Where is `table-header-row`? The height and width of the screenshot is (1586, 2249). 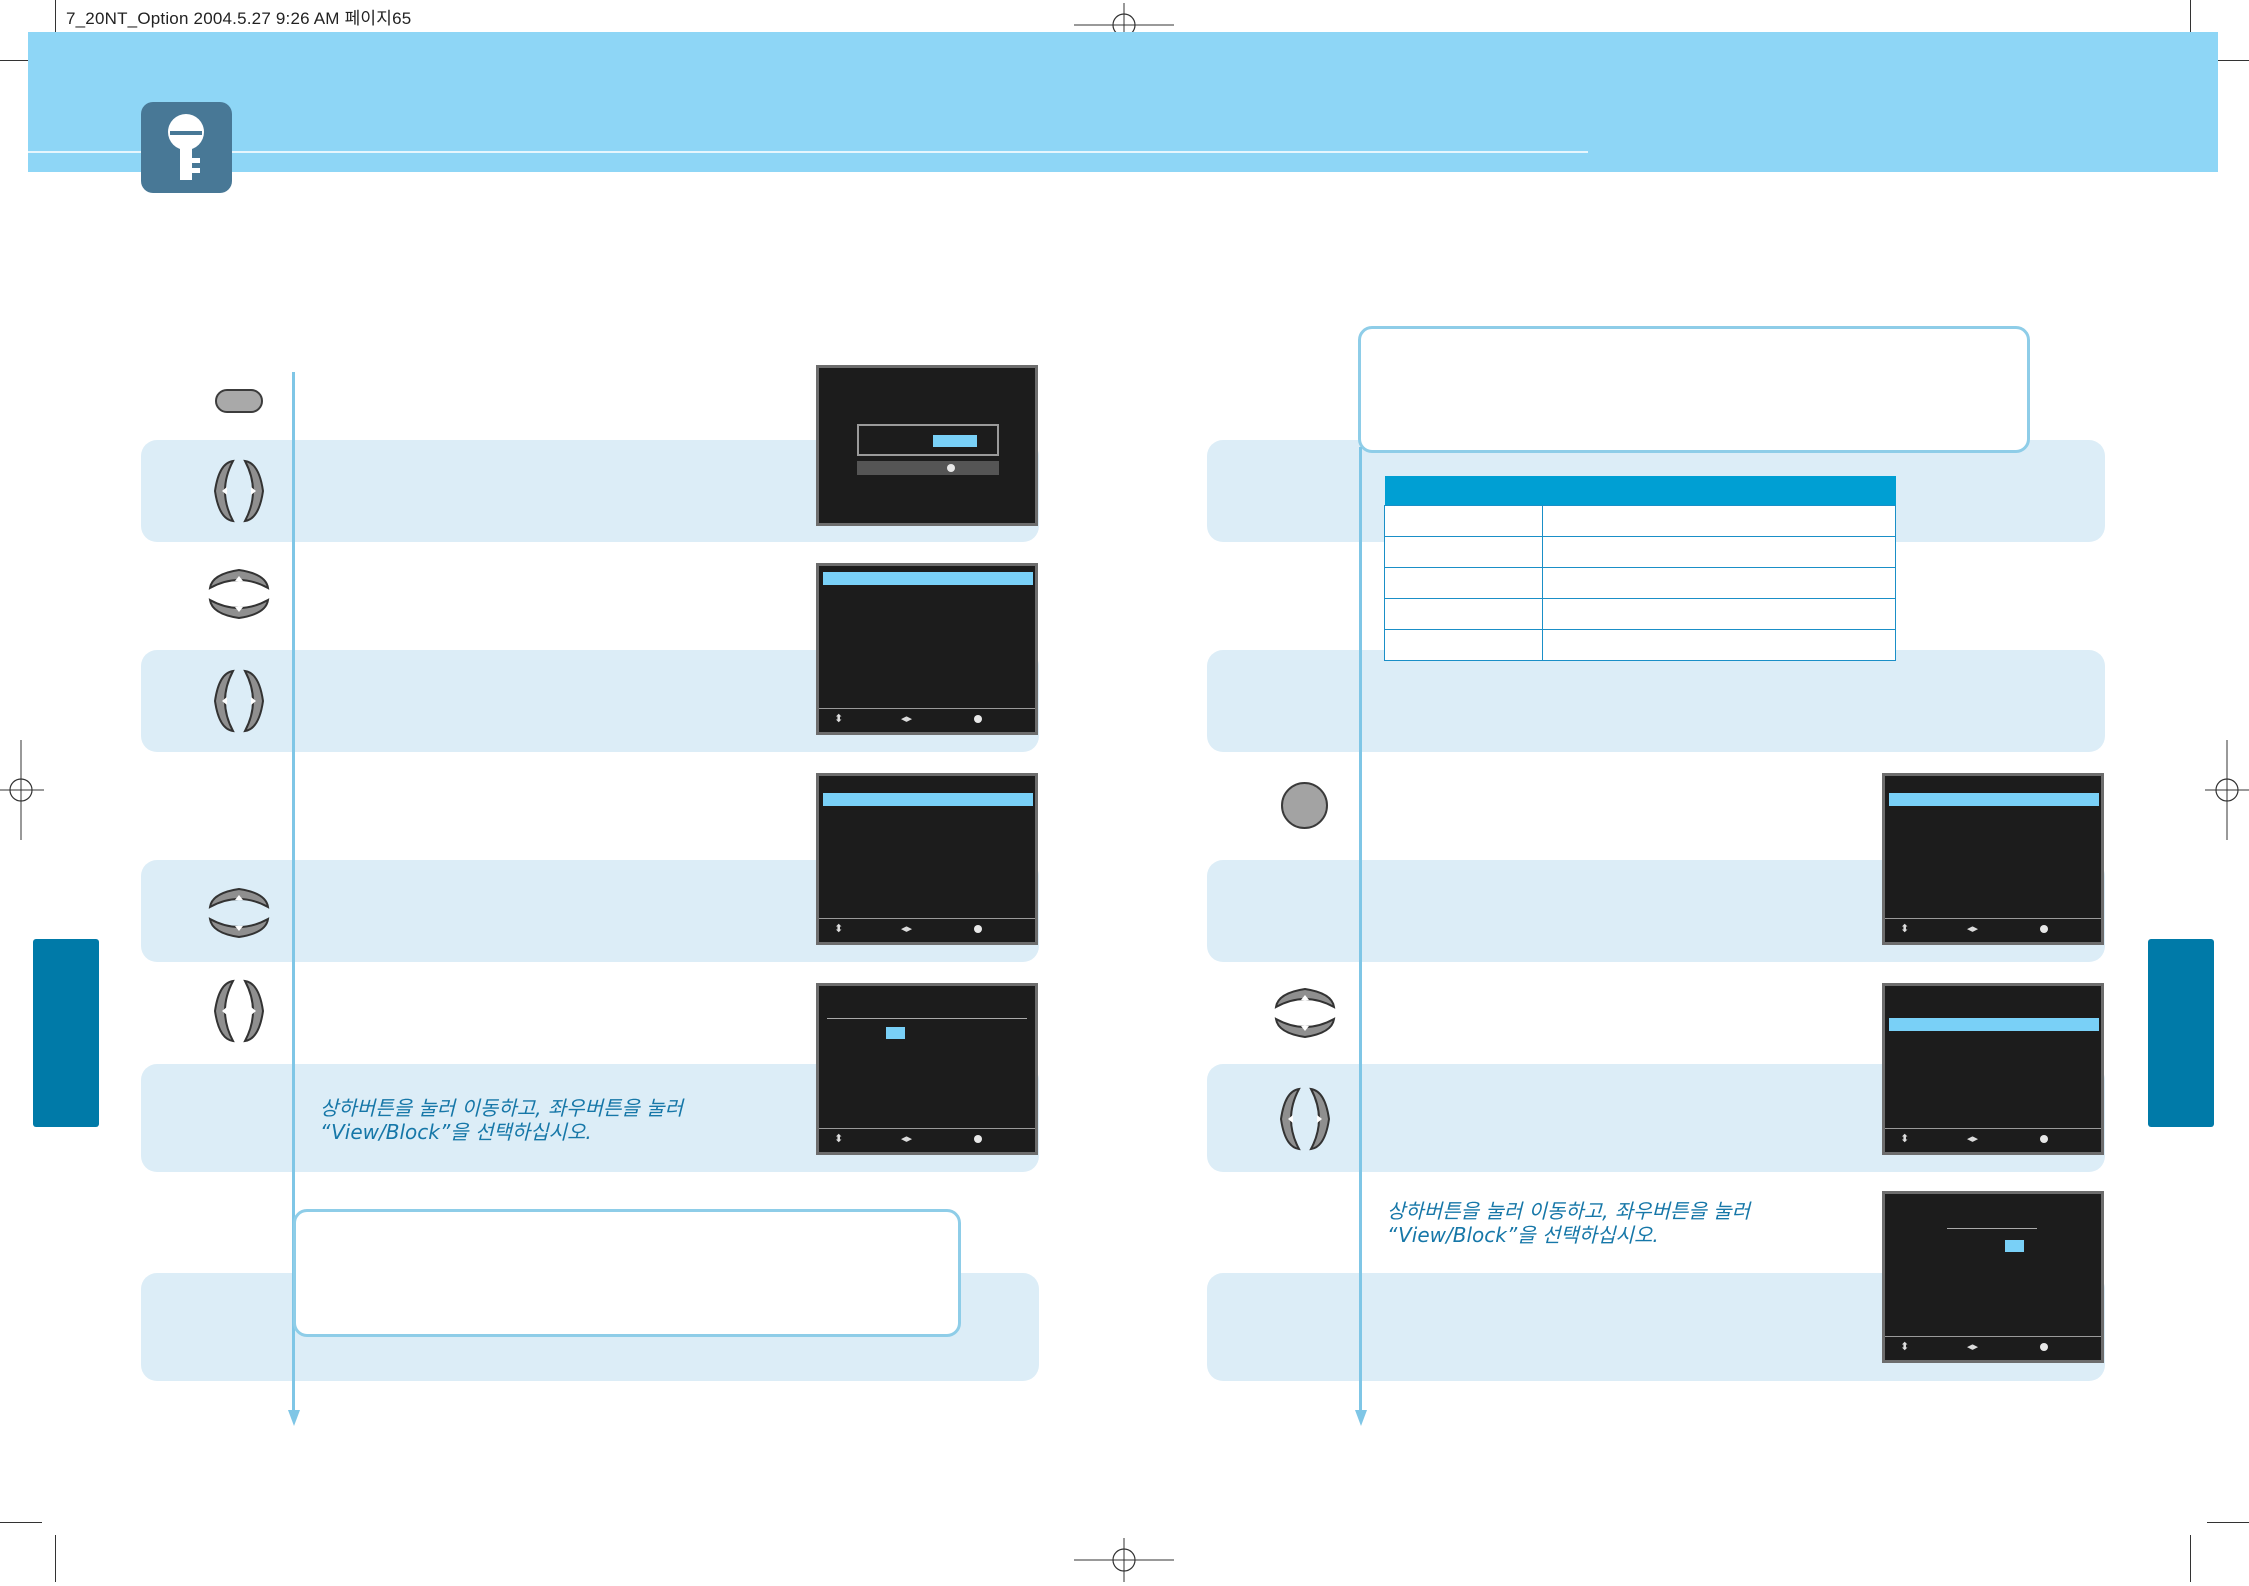
table-header-row is located at coordinates (1640, 491).